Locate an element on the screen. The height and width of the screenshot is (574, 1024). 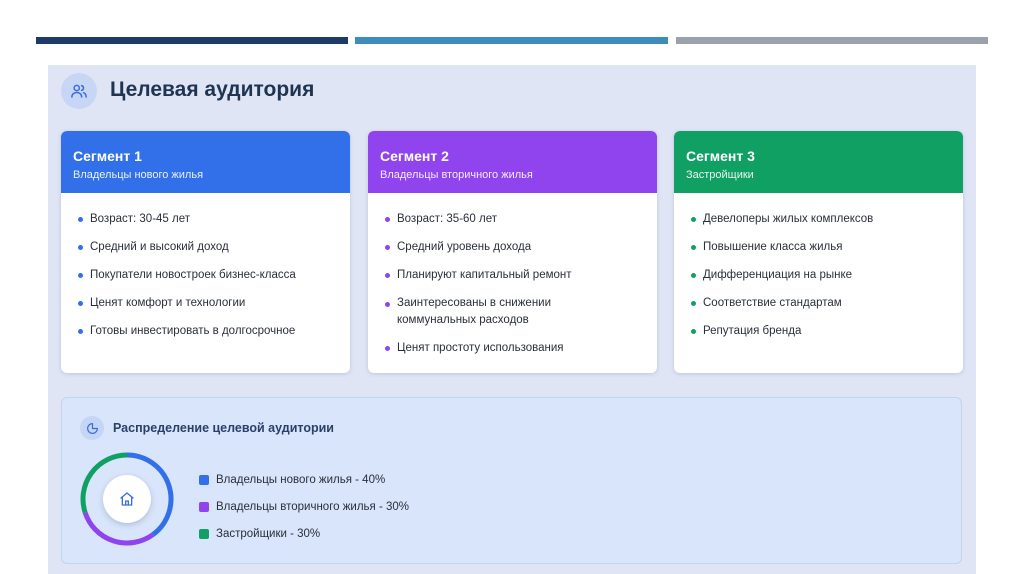
users-icon is located at coordinates (79, 91).